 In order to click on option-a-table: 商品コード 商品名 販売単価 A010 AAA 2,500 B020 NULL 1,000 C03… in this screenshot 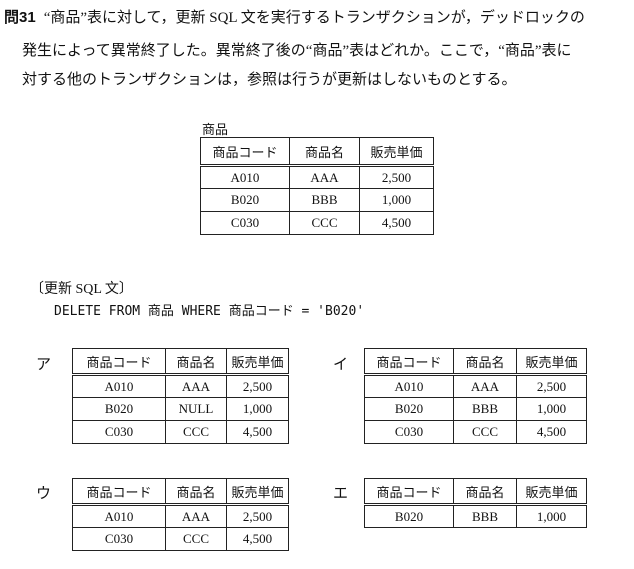, I will do `click(180, 396)`.